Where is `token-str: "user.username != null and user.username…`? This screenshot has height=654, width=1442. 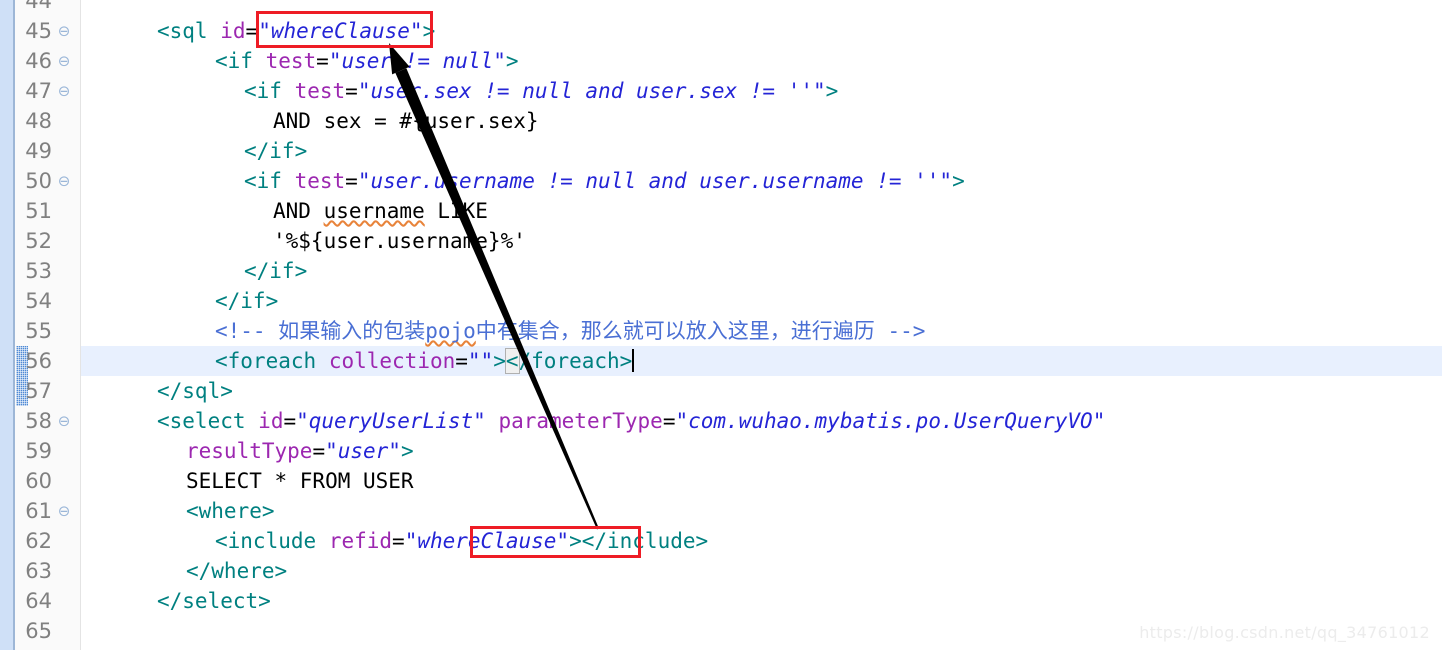
token-str: "user.username != null and user.username… is located at coordinates (655, 181).